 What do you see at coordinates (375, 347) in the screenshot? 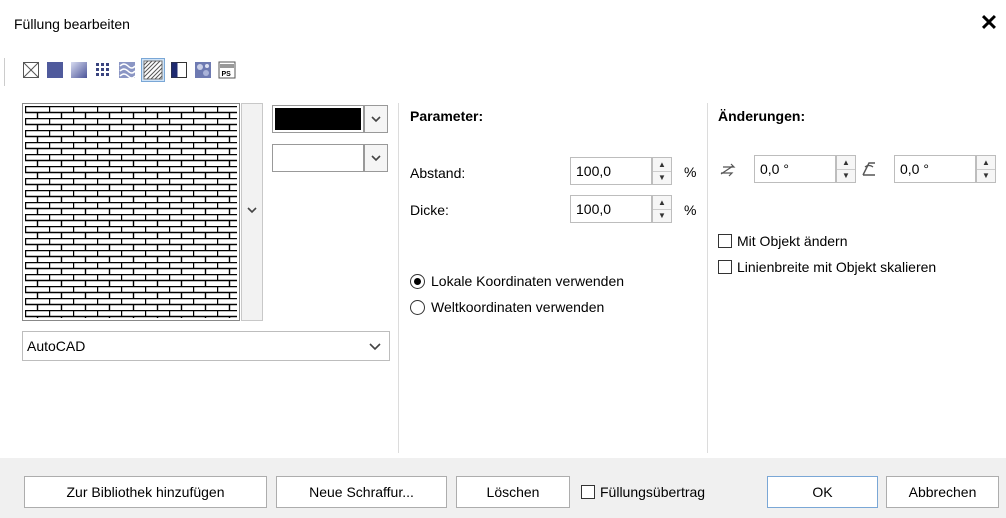
I see `chevron-down-icon` at bounding box center [375, 347].